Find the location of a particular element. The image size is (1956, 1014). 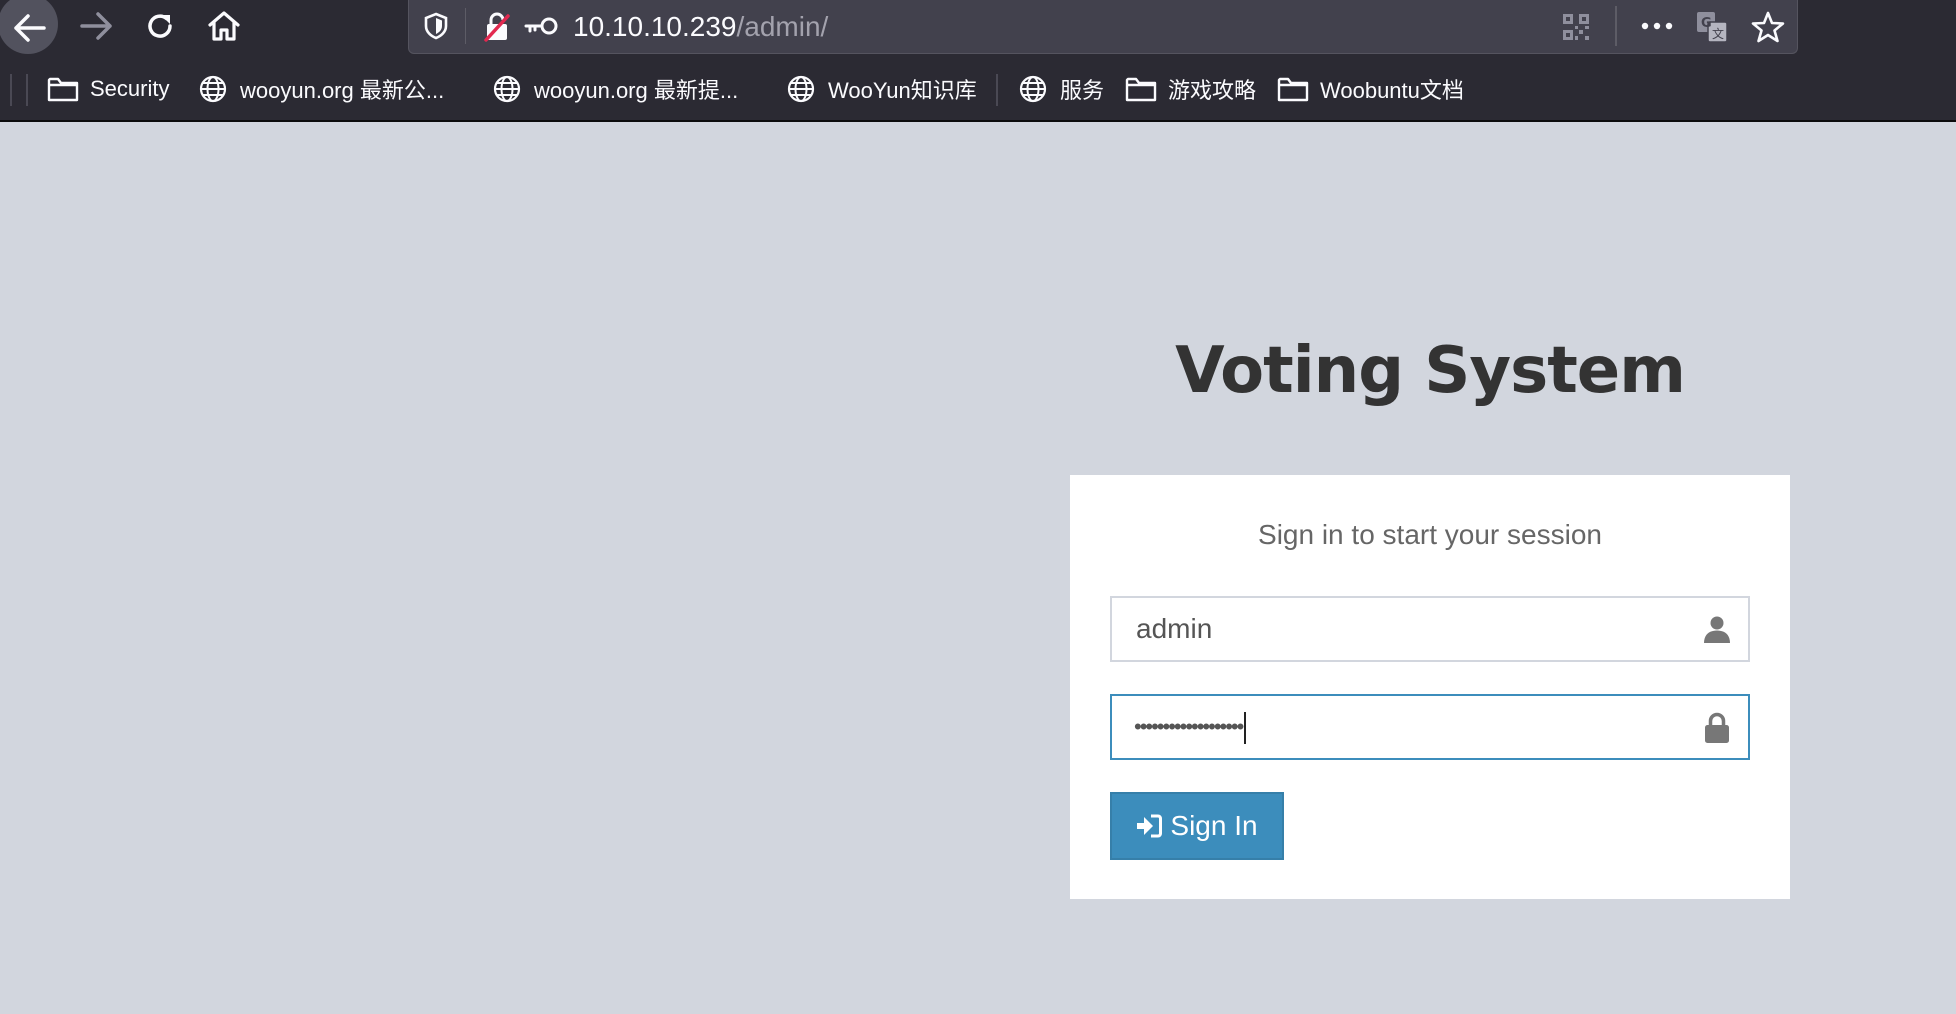

bookmark-security: Security is located at coordinates (107, 89).